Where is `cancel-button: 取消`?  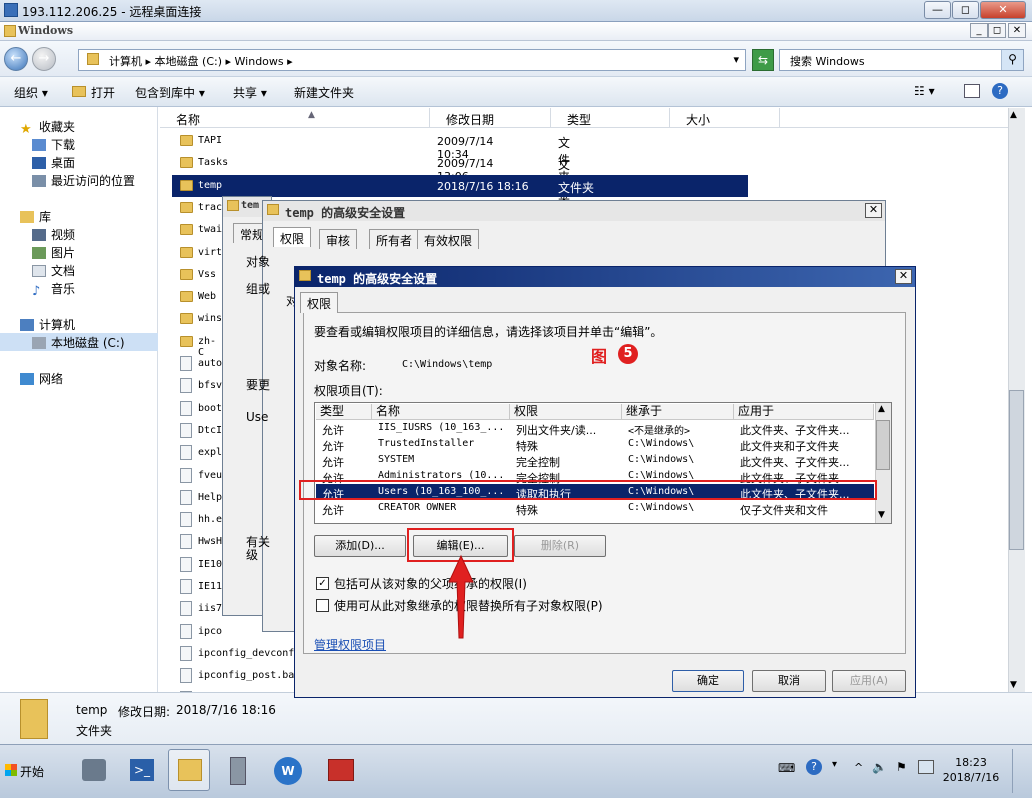 cancel-button: 取消 is located at coordinates (789, 681).